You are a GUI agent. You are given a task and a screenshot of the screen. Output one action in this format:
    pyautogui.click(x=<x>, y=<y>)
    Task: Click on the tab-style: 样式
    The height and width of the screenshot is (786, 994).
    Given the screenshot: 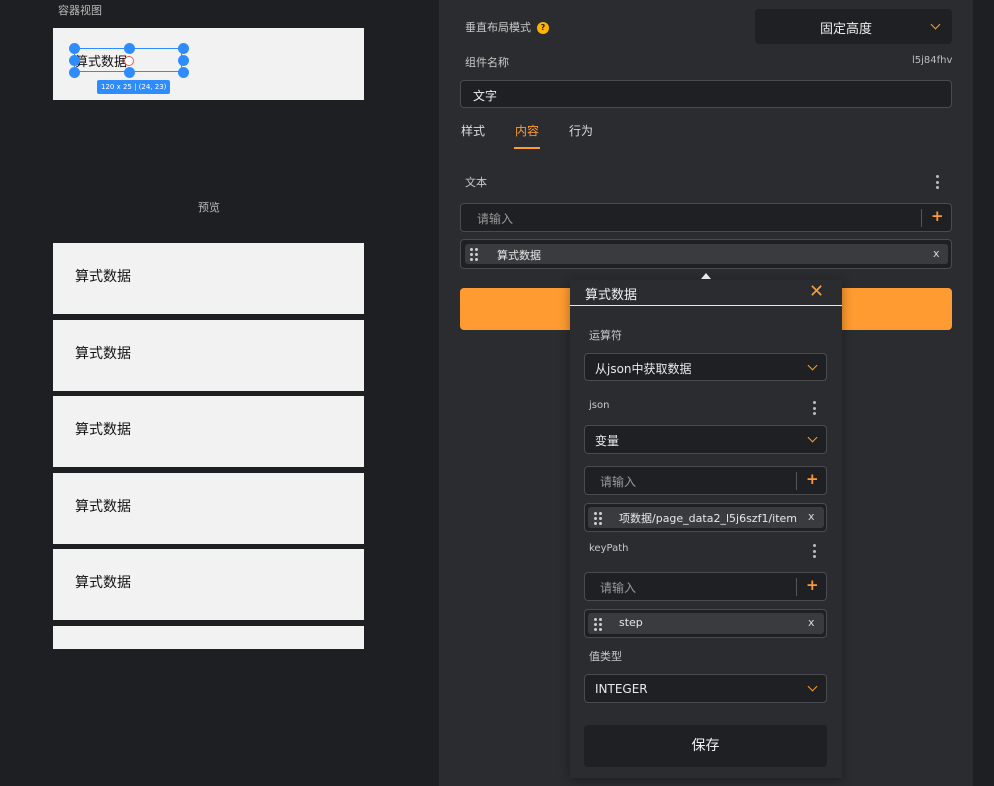 What is the action you would take?
    pyautogui.click(x=473, y=130)
    